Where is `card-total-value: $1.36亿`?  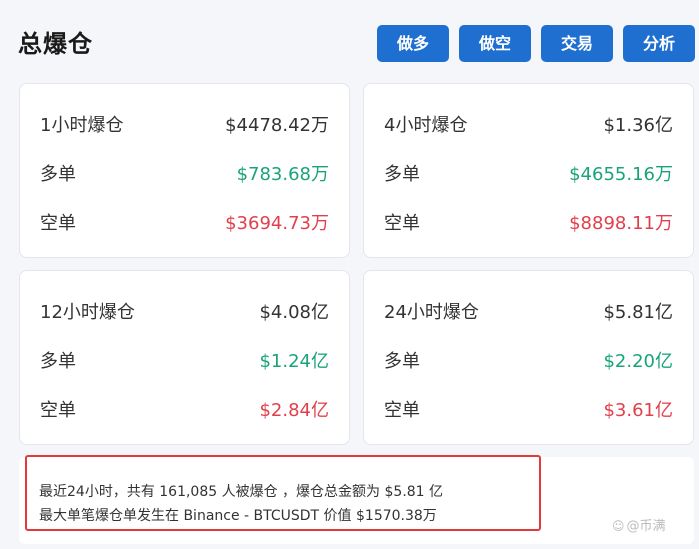 card-total-value: $1.36亿 is located at coordinates (638, 125).